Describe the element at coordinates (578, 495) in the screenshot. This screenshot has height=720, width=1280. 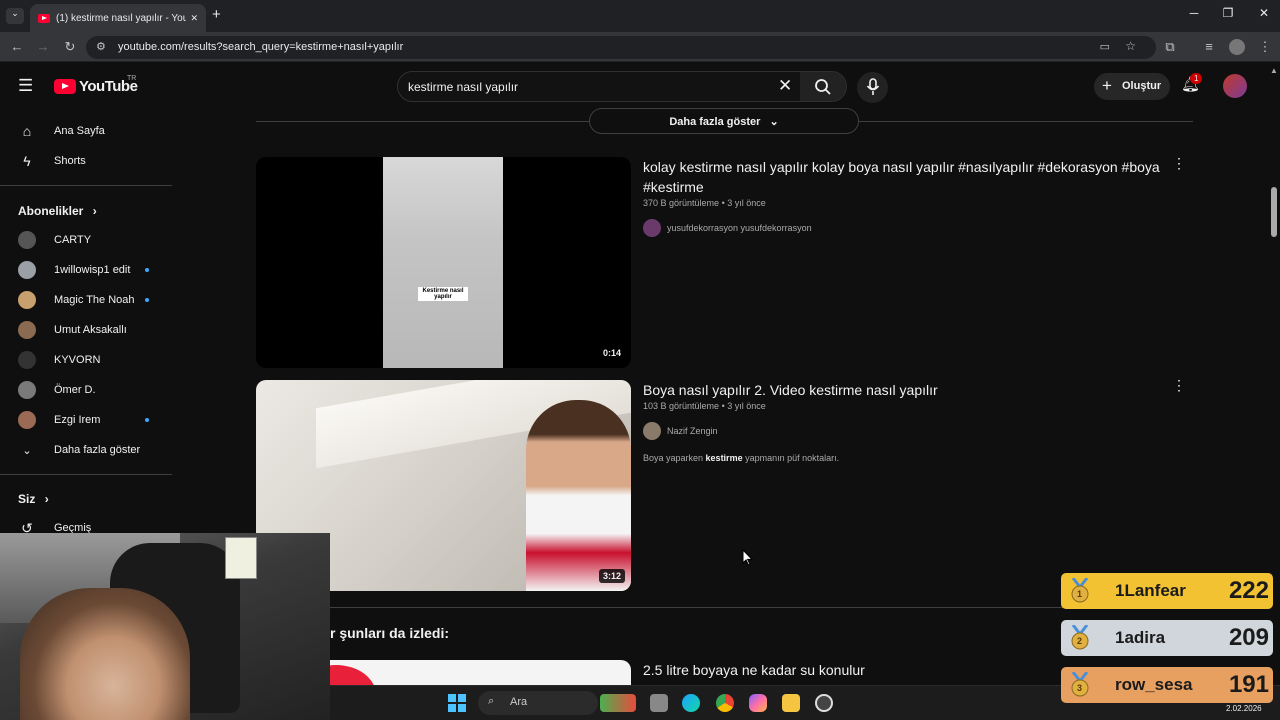
I see `thumbnail-person` at that location.